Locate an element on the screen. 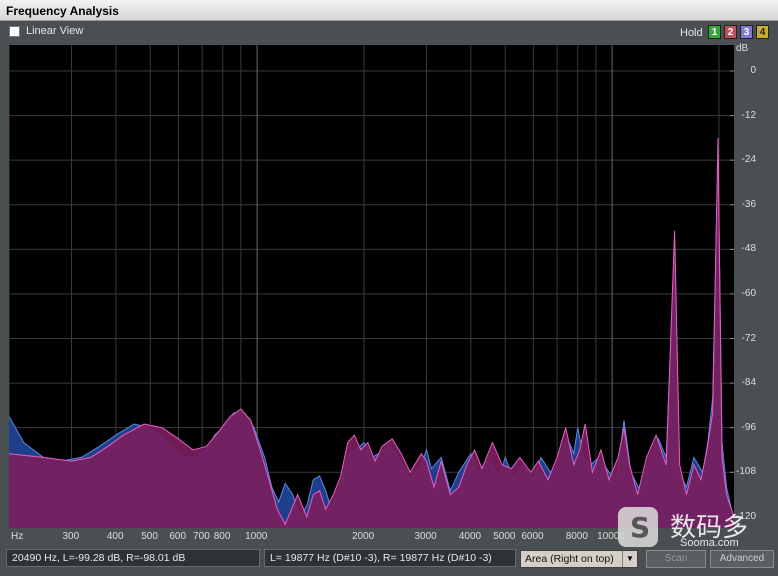 The image size is (778, 576). window-title: Frequency Analysis is located at coordinates (62, 11).